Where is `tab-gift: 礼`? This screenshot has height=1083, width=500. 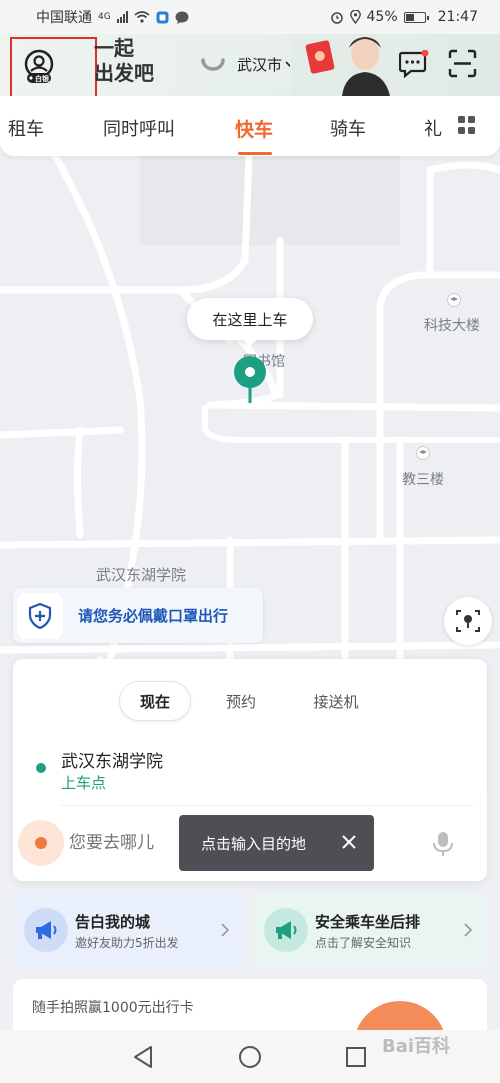
tab-gift: 礼 is located at coordinates (433, 128).